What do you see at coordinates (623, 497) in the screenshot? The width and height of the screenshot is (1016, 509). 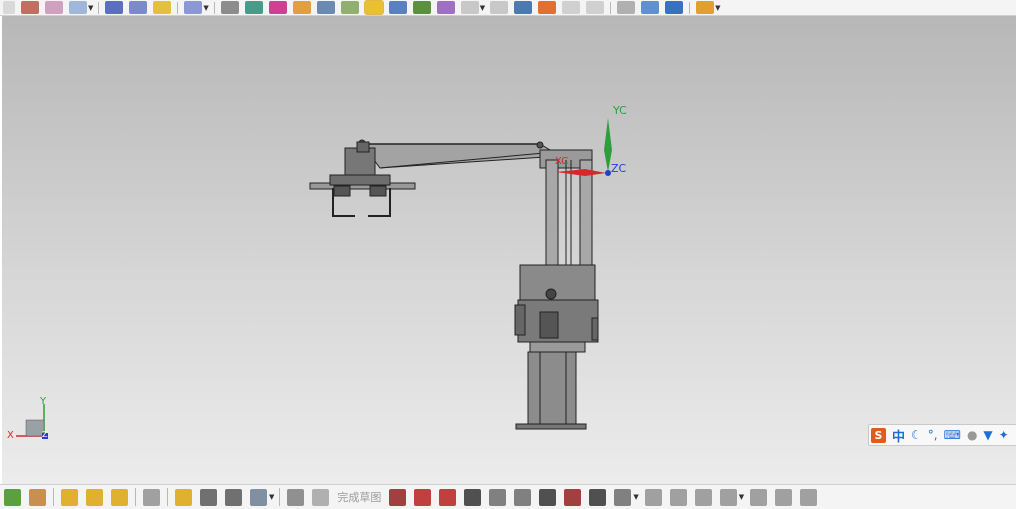 I see `shape-icon` at bounding box center [623, 497].